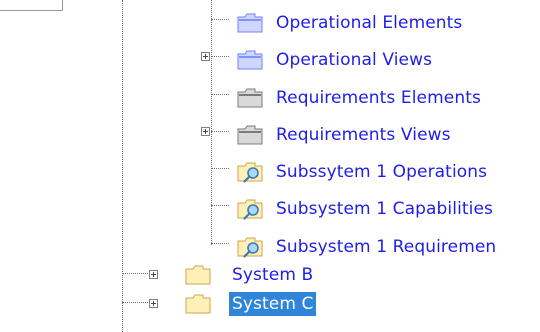  What do you see at coordinates (270, 132) in the screenshot?
I see `tree-item: Requirements Views` at bounding box center [270, 132].